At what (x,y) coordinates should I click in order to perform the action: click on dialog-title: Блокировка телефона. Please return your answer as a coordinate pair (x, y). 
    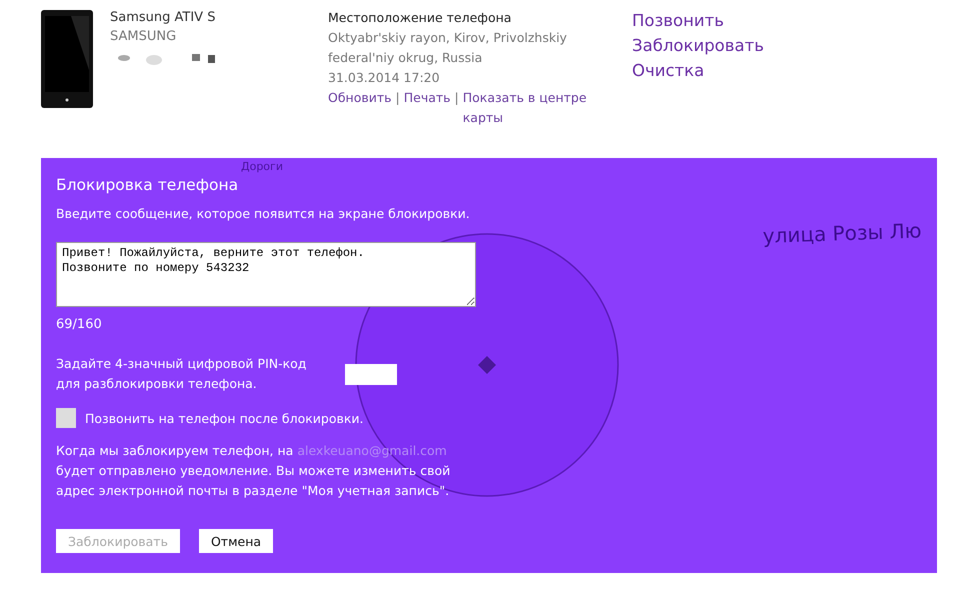
    Looking at the image, I should click on (147, 185).